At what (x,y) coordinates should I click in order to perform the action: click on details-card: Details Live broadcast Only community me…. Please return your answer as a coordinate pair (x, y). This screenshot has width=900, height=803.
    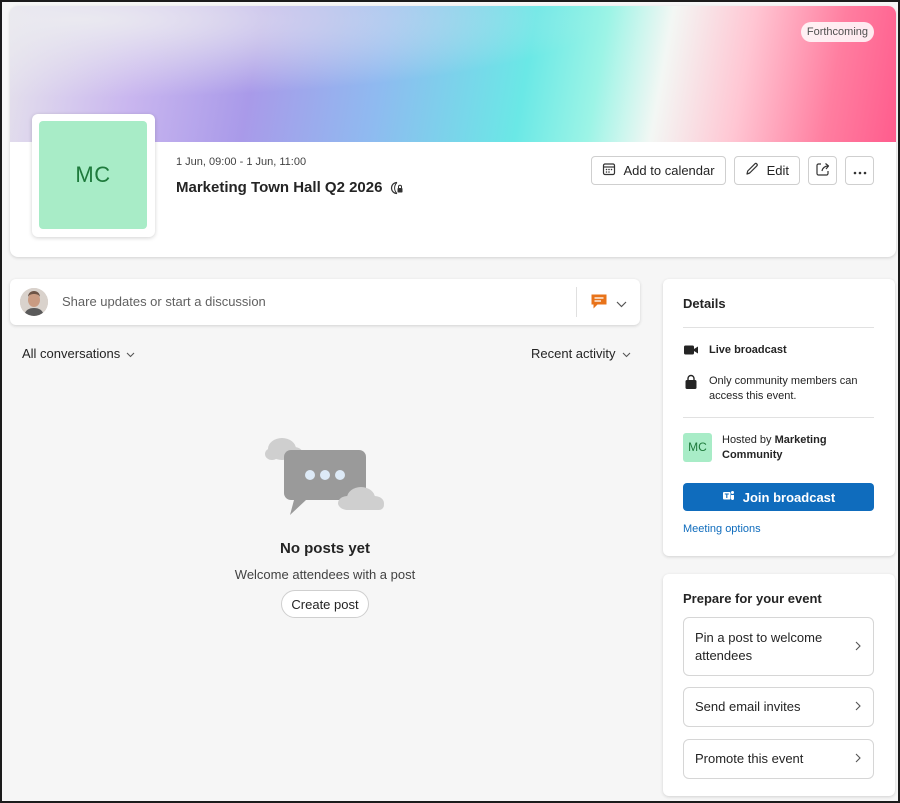
    Looking at the image, I should click on (779, 417).